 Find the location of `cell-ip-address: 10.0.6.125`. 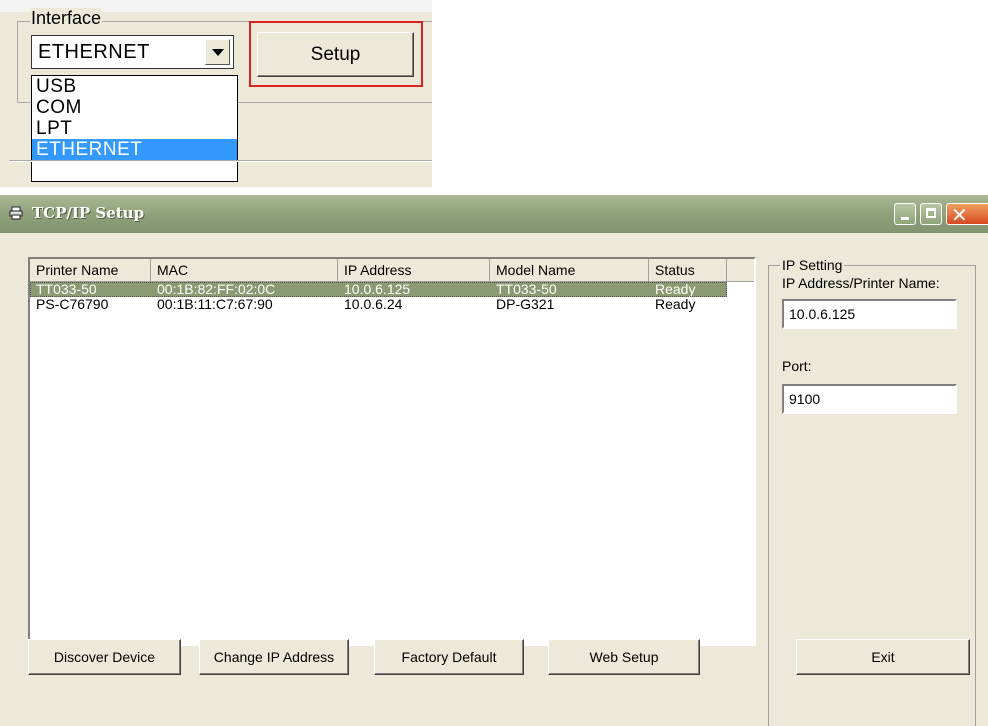

cell-ip-address: 10.0.6.125 is located at coordinates (377, 289).